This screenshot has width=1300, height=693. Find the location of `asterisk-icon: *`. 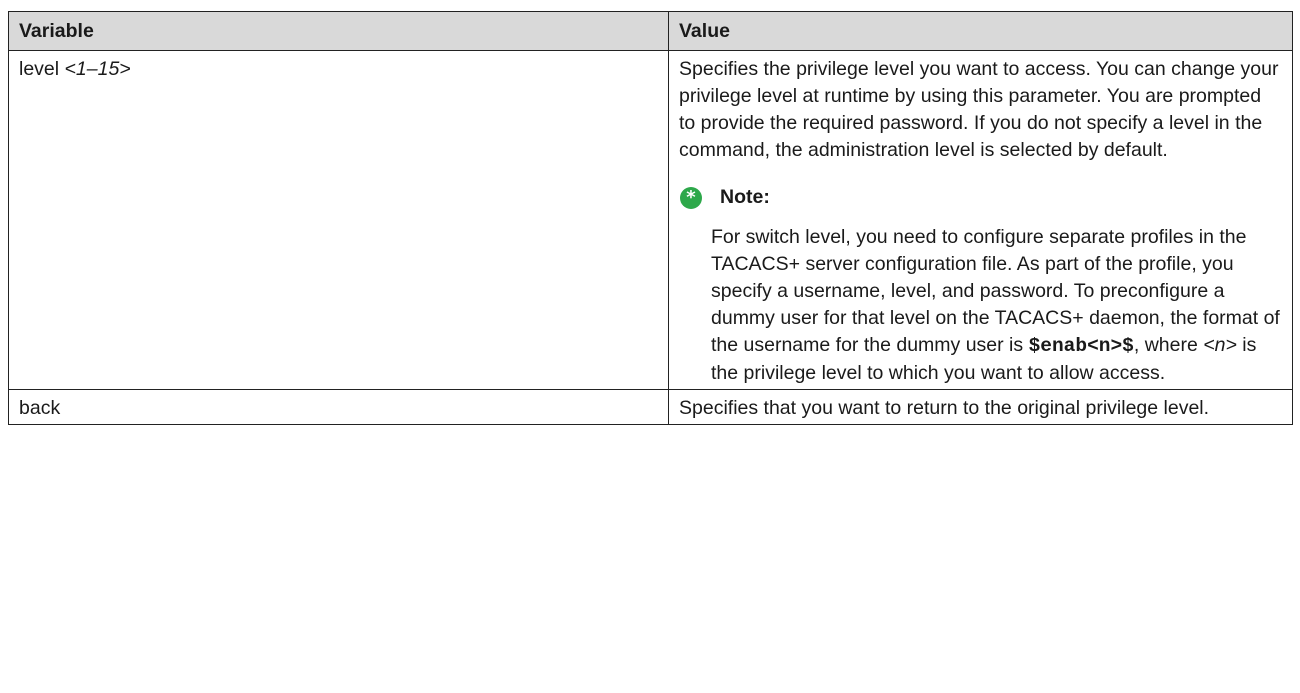

asterisk-icon: * is located at coordinates (691, 197).